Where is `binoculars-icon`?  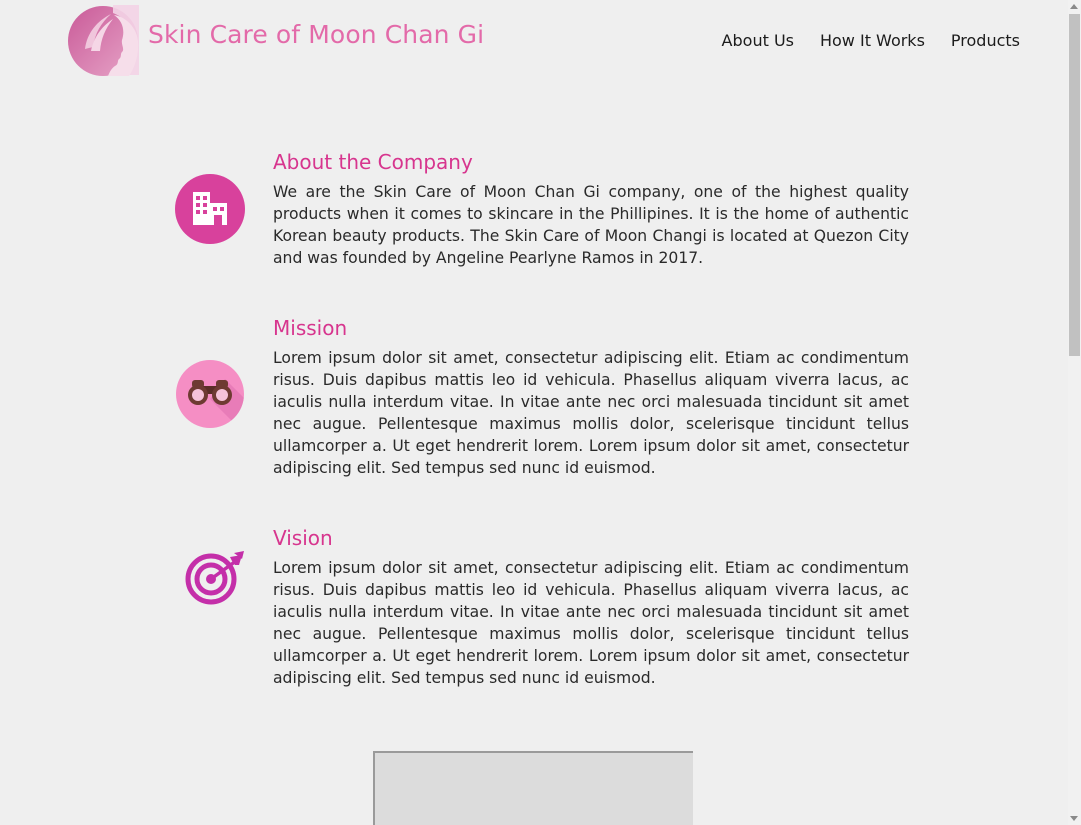 binoculars-icon is located at coordinates (210, 394).